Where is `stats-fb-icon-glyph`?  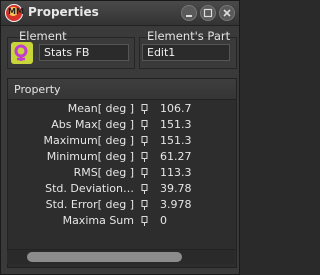 stats-fb-icon-glyph is located at coordinates (21, 52).